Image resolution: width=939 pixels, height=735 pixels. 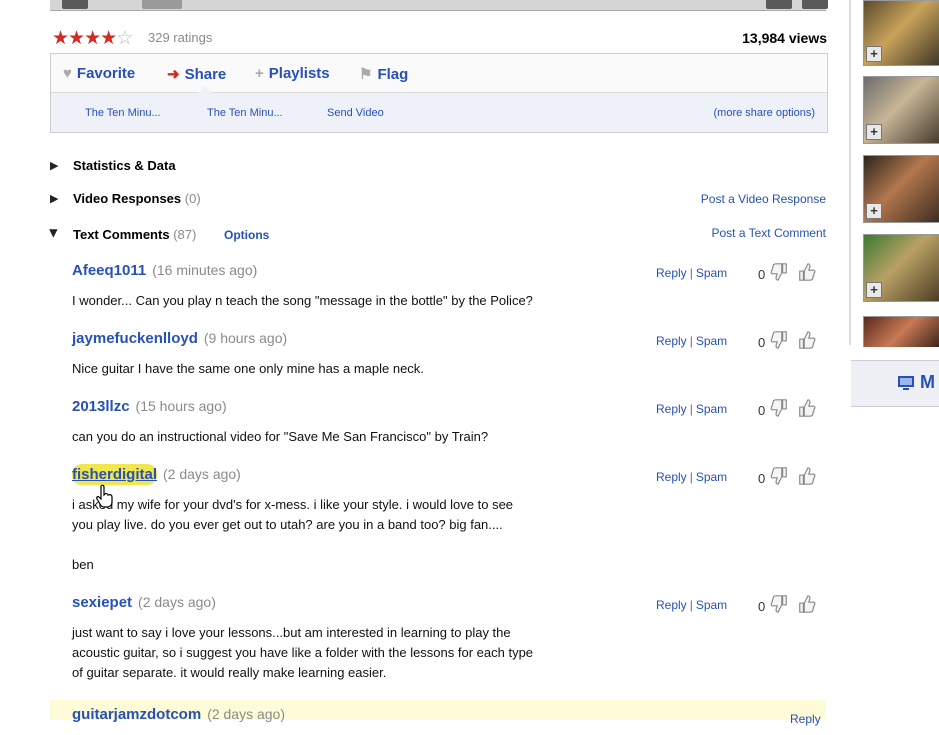 What do you see at coordinates (196, 74) in the screenshot?
I see `share-button: ➜ Share` at bounding box center [196, 74].